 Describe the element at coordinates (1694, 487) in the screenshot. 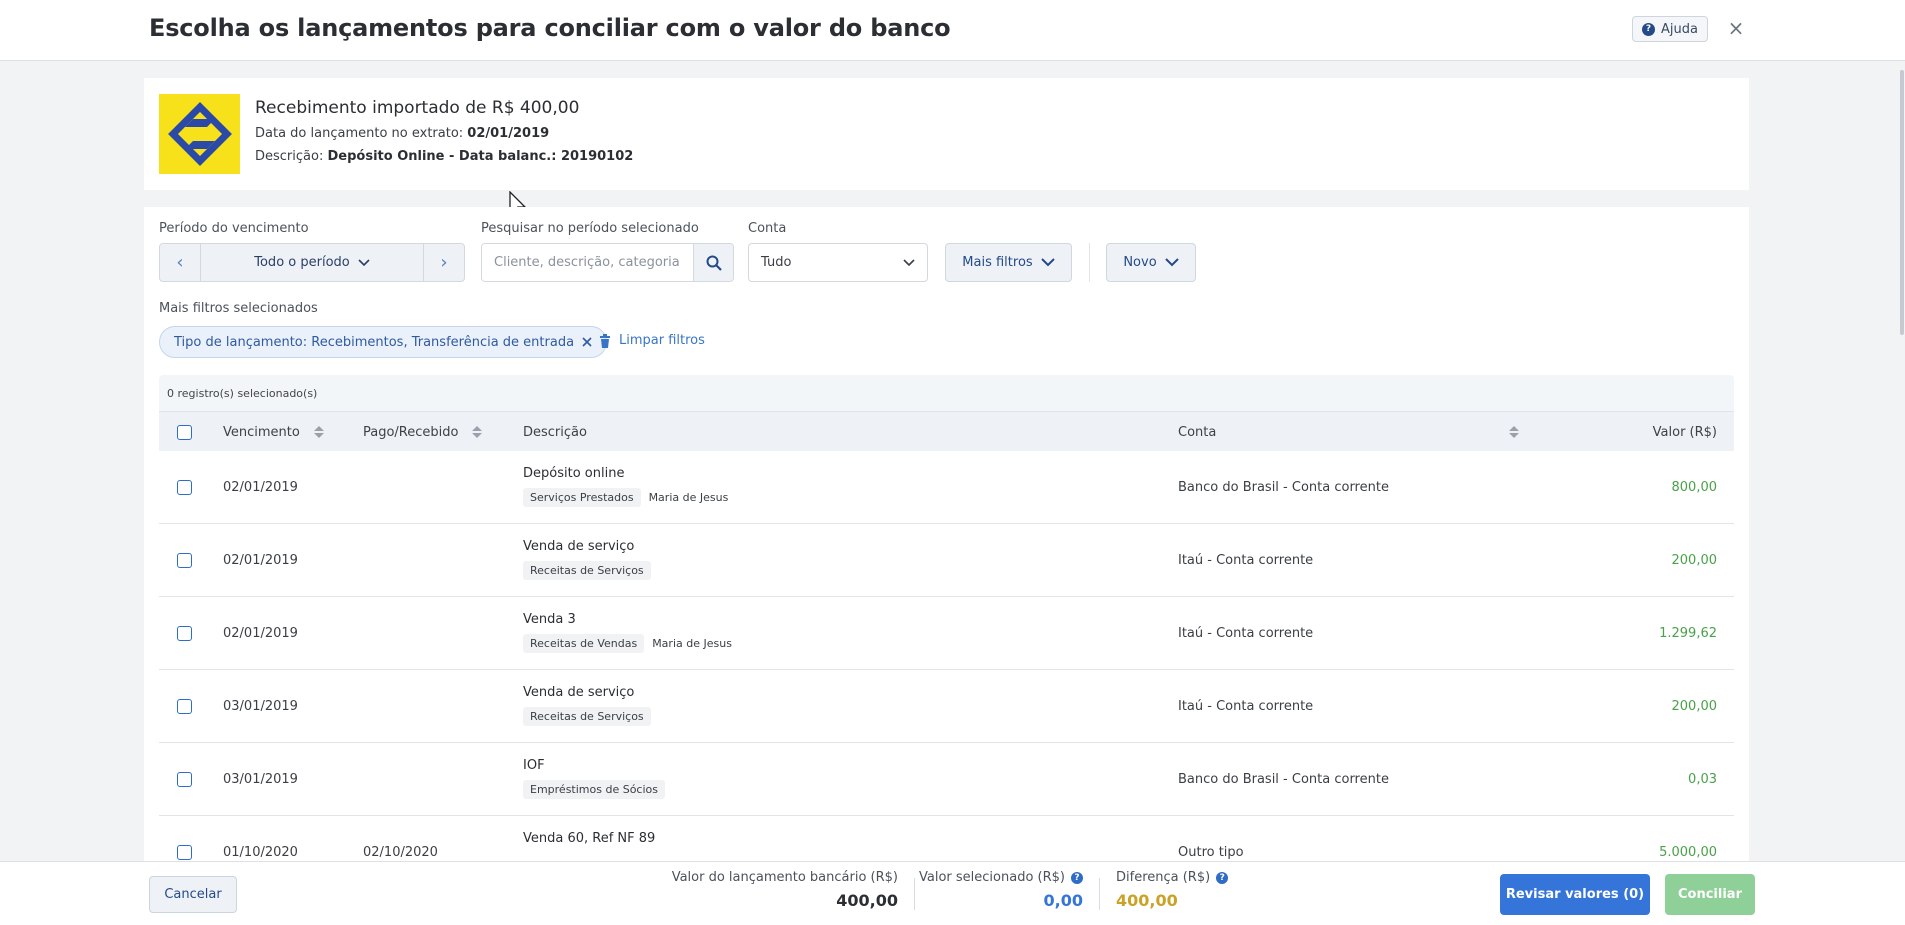

I see `row-value: 800,00` at that location.